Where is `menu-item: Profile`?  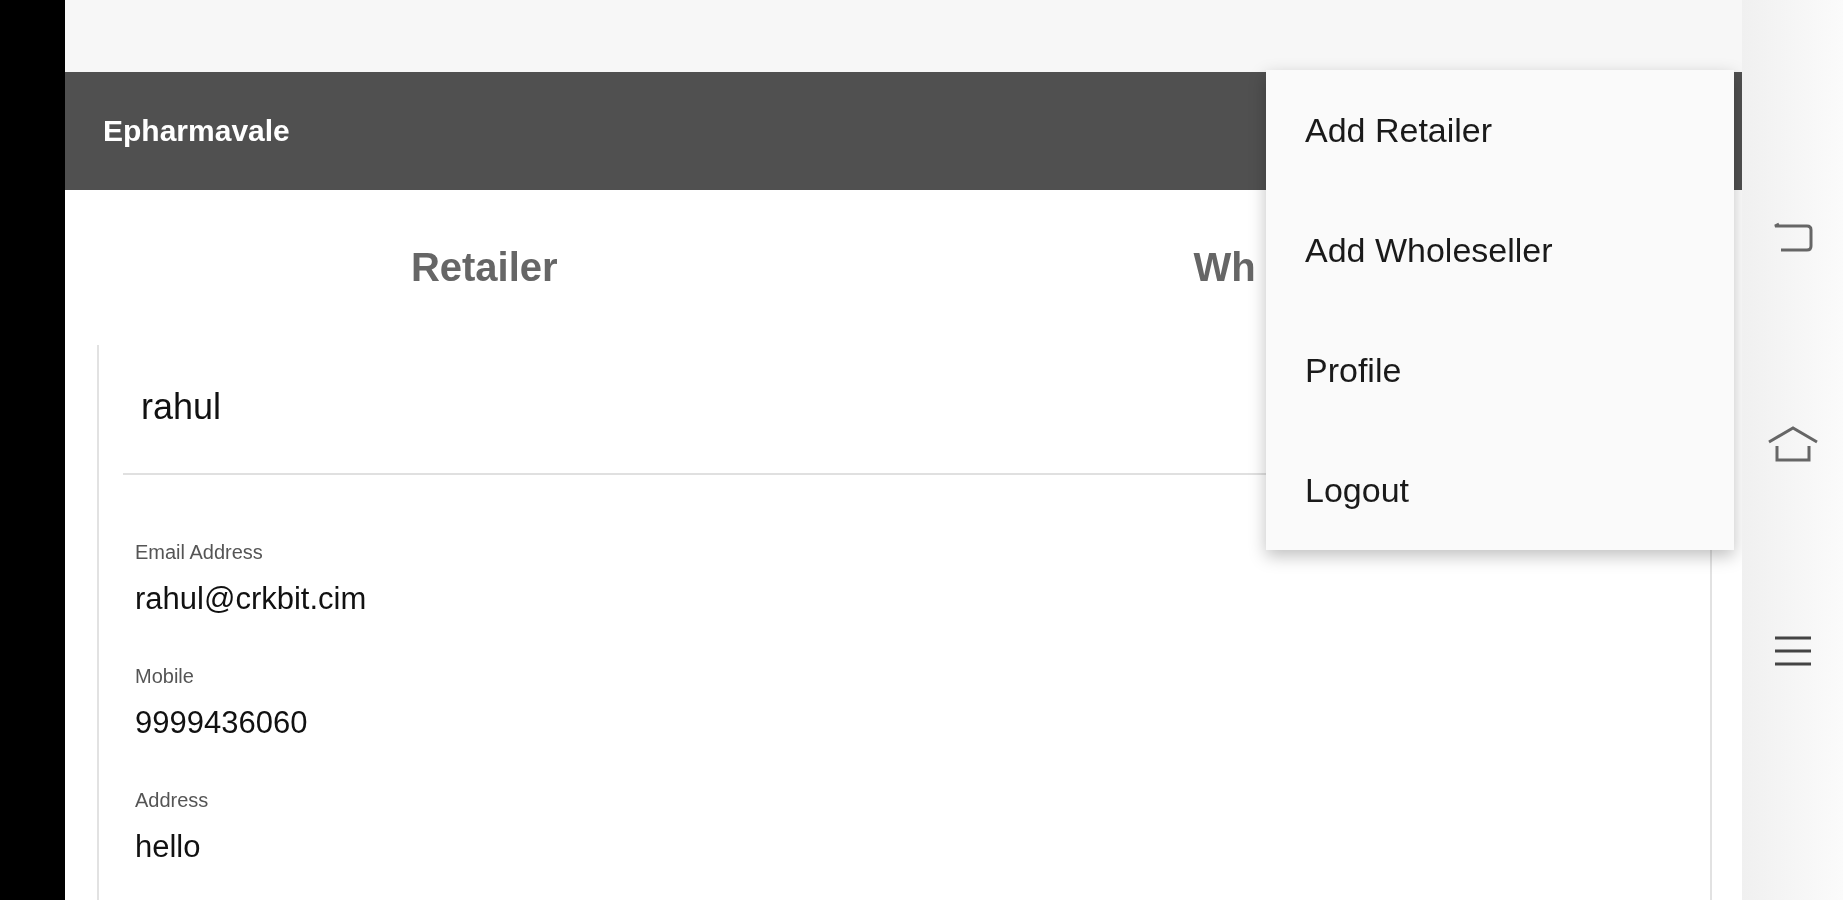
menu-item: Profile is located at coordinates (1500, 370).